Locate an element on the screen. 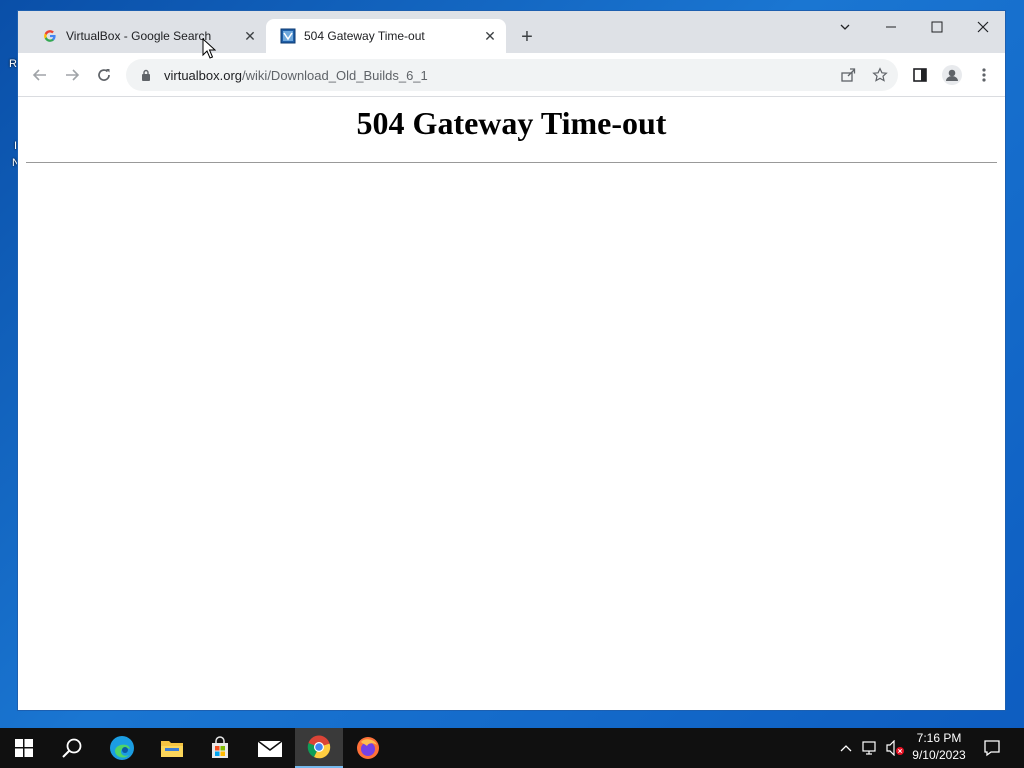 This screenshot has height=768, width=1024. show-hidden-icons-button is located at coordinates (846, 748).